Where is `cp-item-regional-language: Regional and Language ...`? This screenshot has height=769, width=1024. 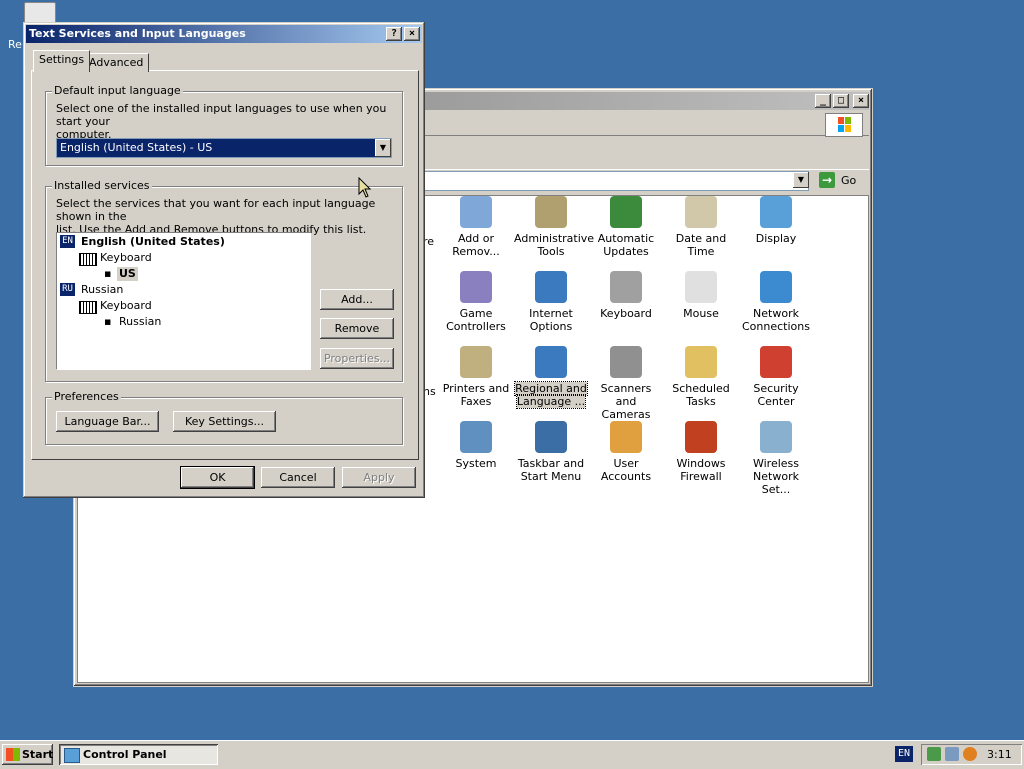
cp-item-regional-language: Regional and Language ... is located at coordinates (551, 377).